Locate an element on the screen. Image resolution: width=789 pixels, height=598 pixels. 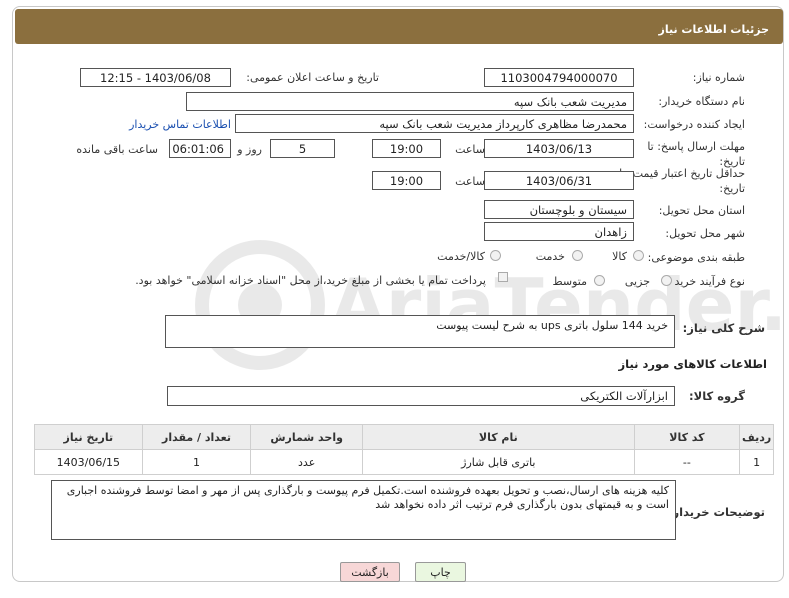
purchase-medium-label: متوسط is located at coordinates (569, 281).